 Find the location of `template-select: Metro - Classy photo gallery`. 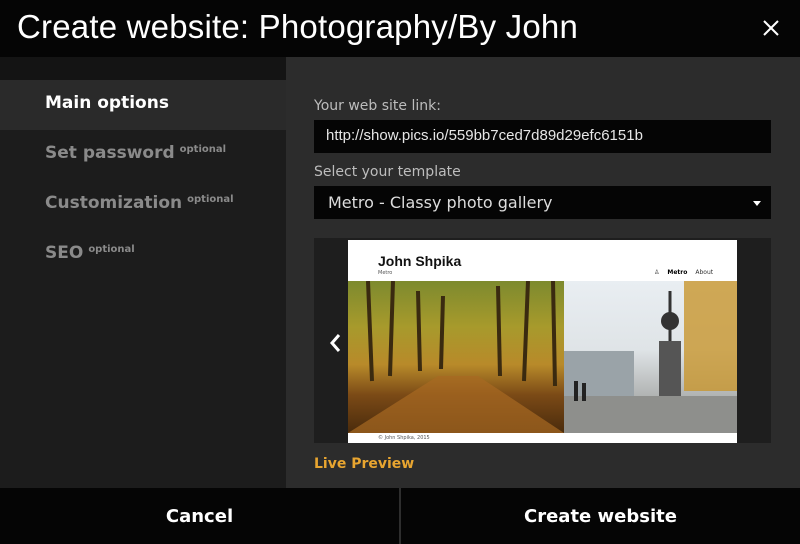

template-select: Metro - Classy photo gallery is located at coordinates (542, 202).